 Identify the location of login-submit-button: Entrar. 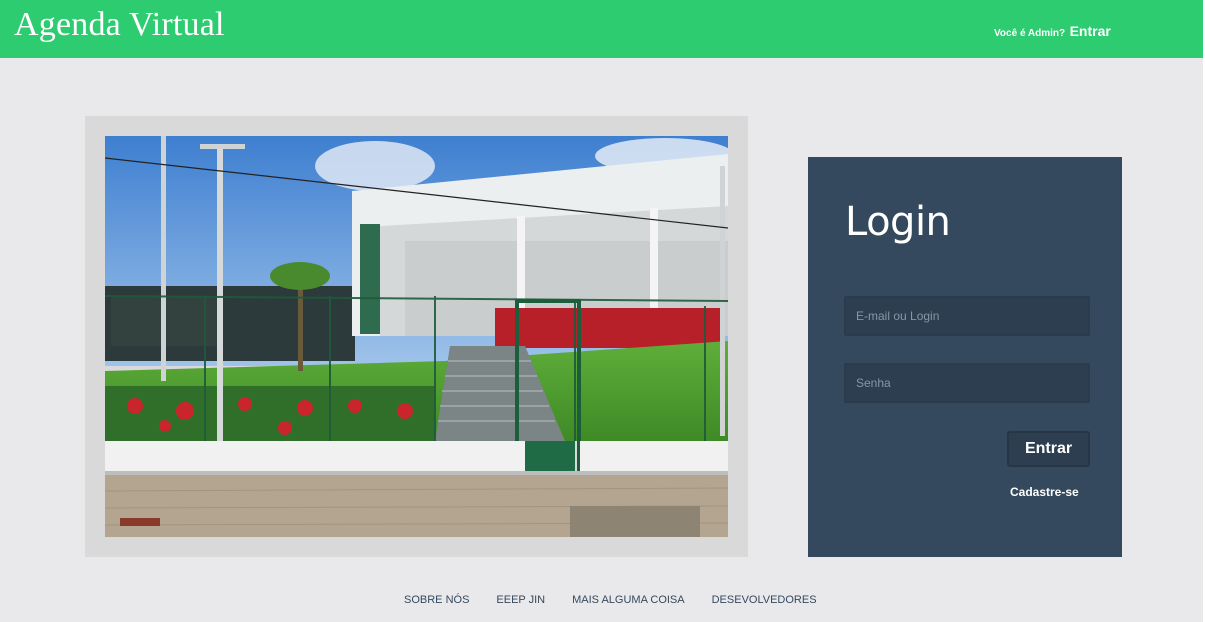
(1048, 449).